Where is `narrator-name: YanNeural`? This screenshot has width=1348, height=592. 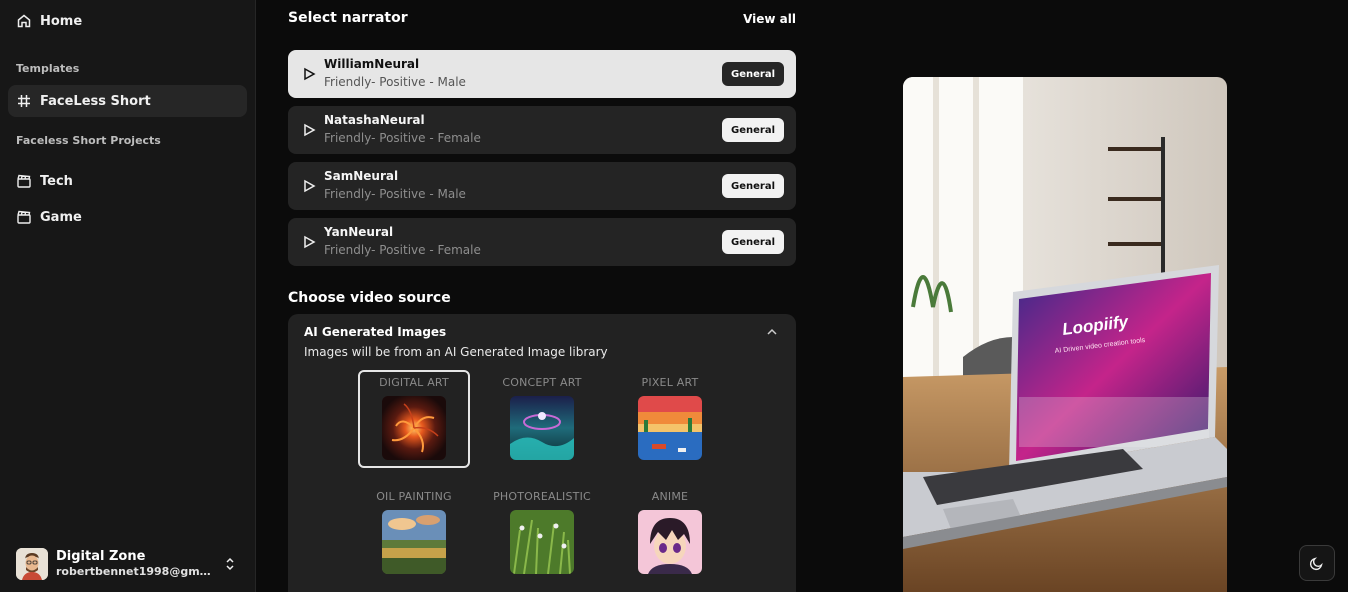 narrator-name: YanNeural is located at coordinates (359, 232).